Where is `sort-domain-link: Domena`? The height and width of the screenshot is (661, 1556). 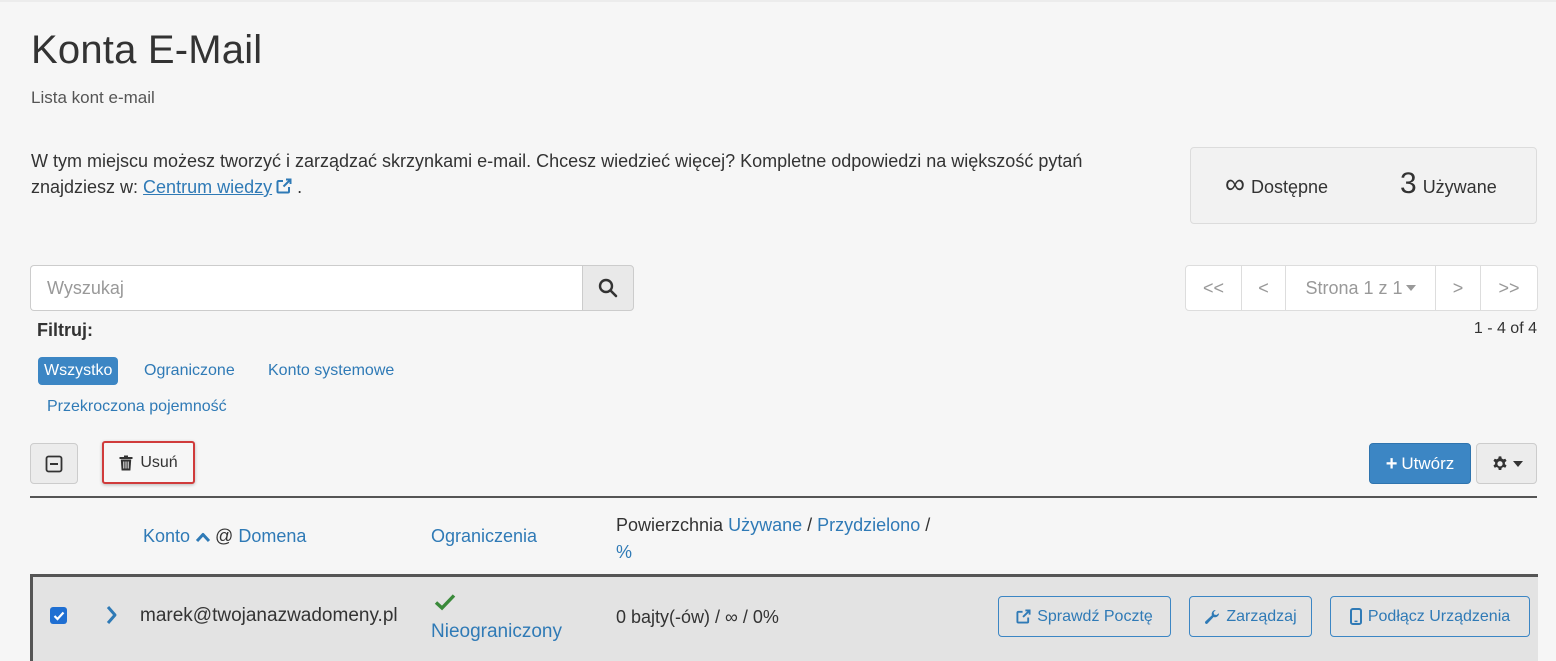 sort-domain-link: Domena is located at coordinates (272, 536).